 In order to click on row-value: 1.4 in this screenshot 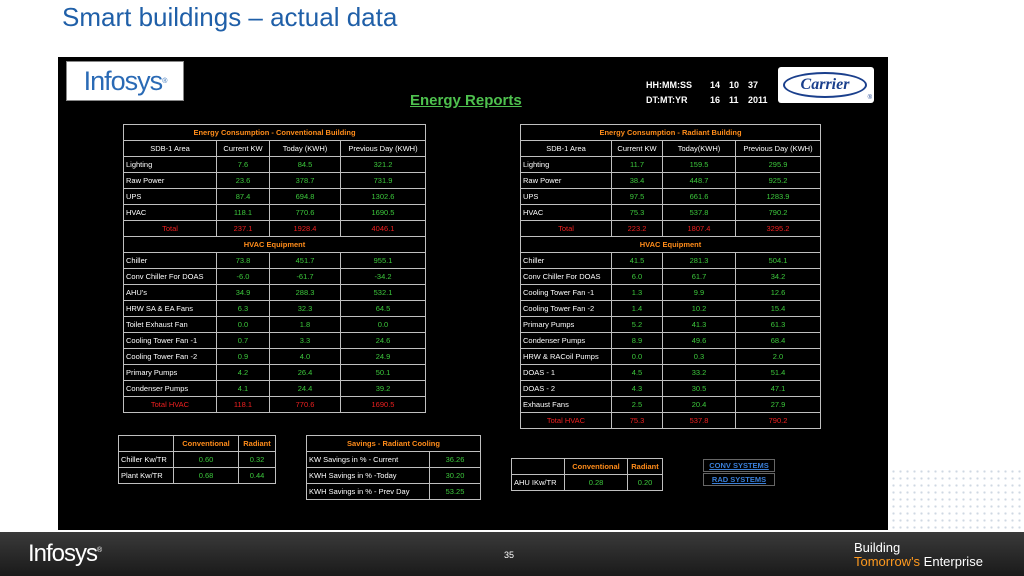, I will do `click(637, 308)`.